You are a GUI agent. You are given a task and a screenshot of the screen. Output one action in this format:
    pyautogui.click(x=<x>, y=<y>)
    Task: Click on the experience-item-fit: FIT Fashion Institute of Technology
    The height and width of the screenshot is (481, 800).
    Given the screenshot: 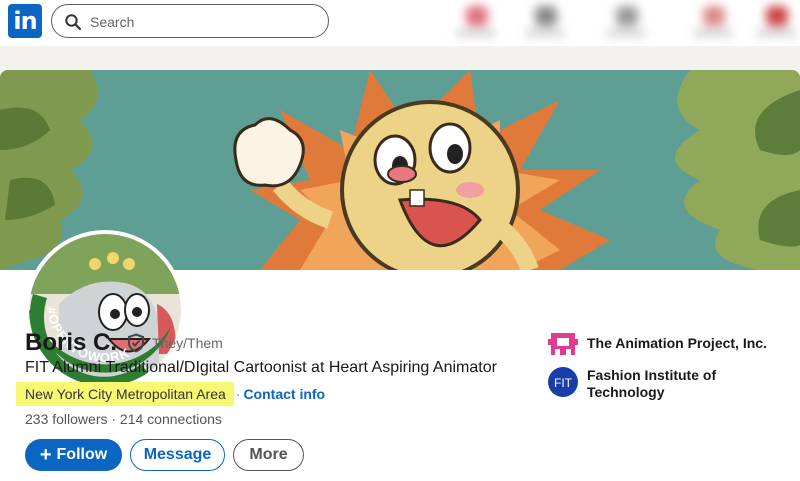 What is the action you would take?
    pyautogui.click(x=667, y=384)
    